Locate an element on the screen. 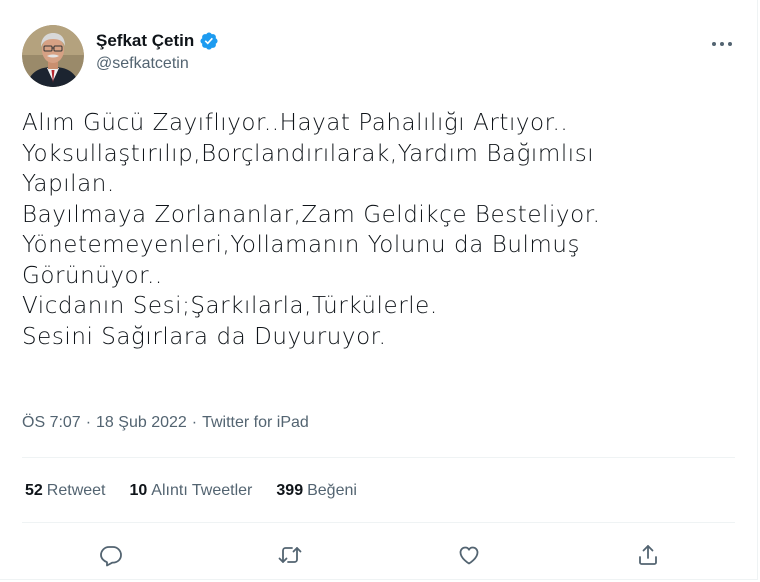 The image size is (760, 582). ellipsis-icon is located at coordinates (722, 44).